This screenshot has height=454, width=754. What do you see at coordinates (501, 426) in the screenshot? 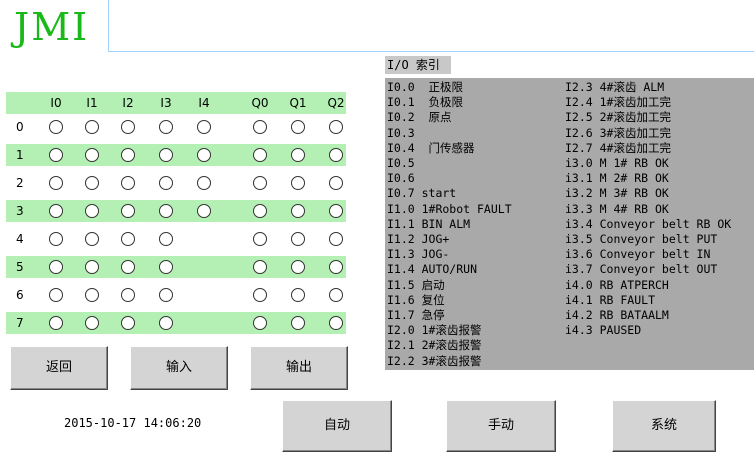
I see `manual-button: 手动` at bounding box center [501, 426].